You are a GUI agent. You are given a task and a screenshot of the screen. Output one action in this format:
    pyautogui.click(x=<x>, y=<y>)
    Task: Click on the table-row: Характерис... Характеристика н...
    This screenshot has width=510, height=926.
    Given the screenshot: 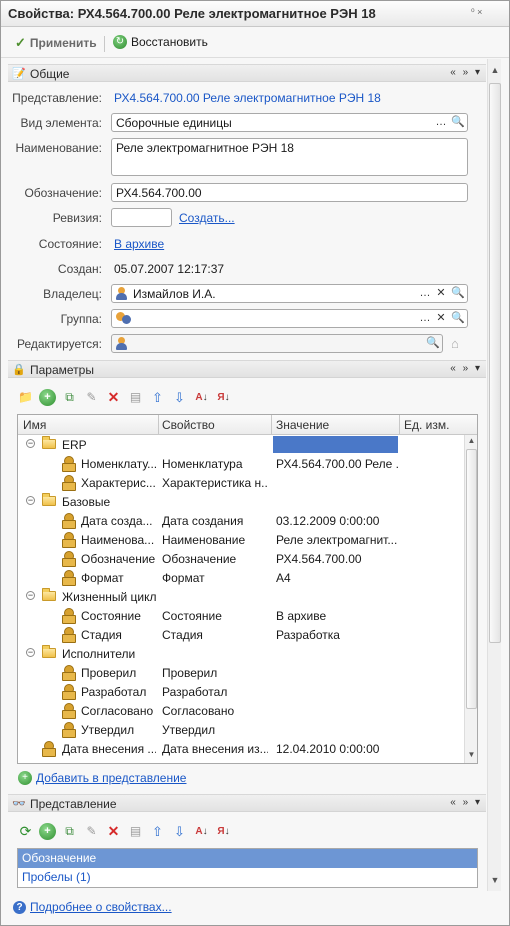 What is the action you would take?
    pyautogui.click(x=241, y=482)
    